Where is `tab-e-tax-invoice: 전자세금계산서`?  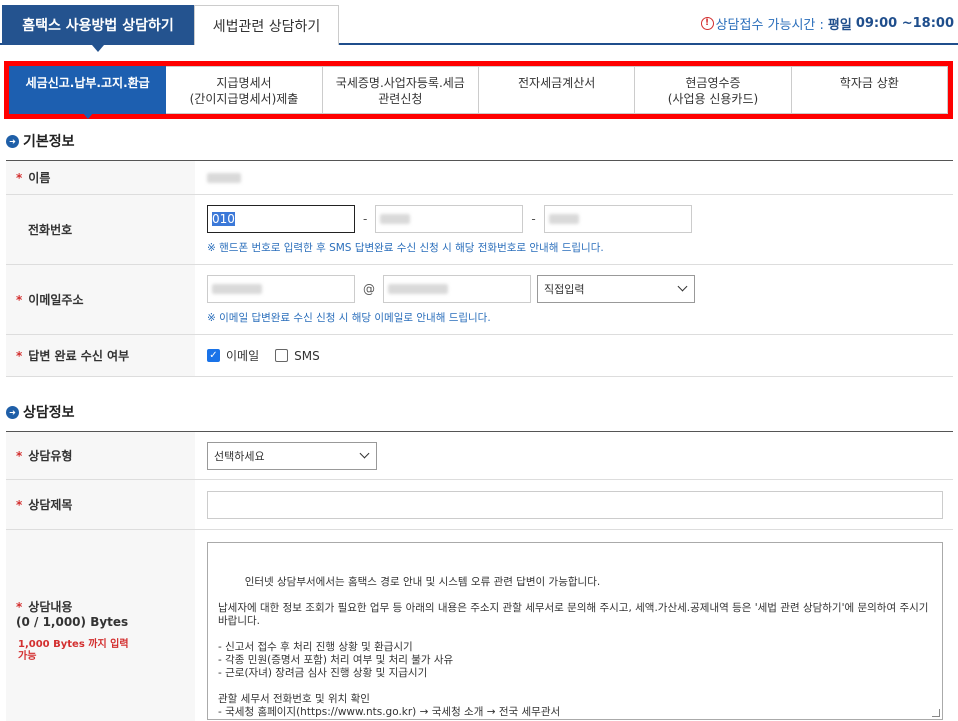
tab-e-tax-invoice: 전자세금계산서 is located at coordinates (557, 90).